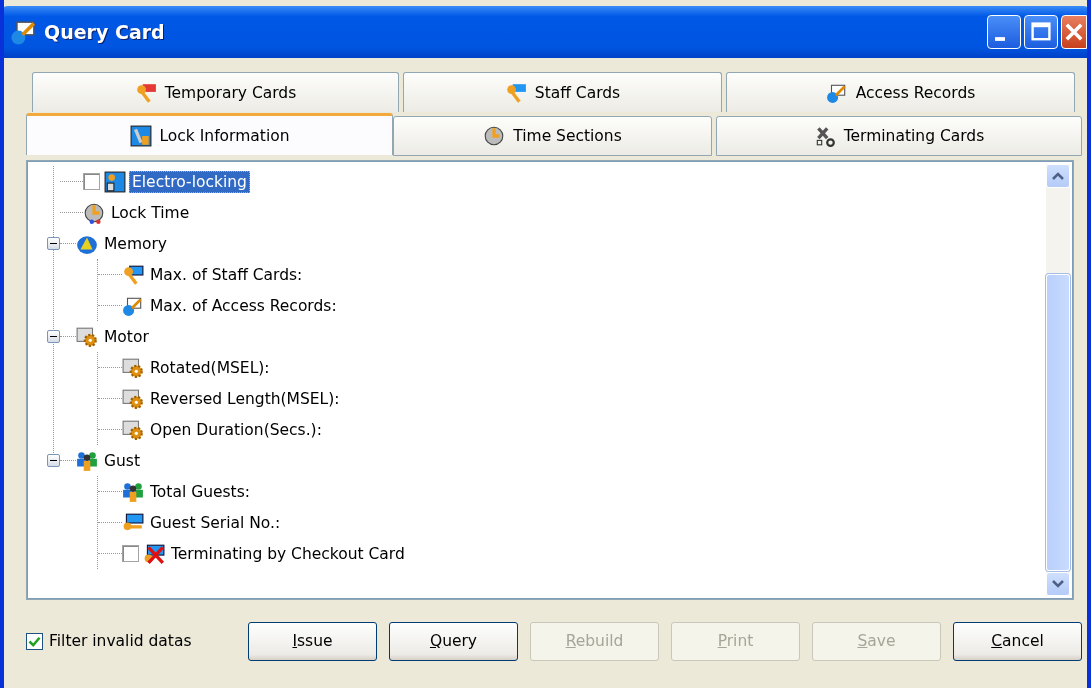 Image resolution: width=1091 pixels, height=688 pixels. What do you see at coordinates (136, 243) in the screenshot?
I see `tree-item: Memory` at bounding box center [136, 243].